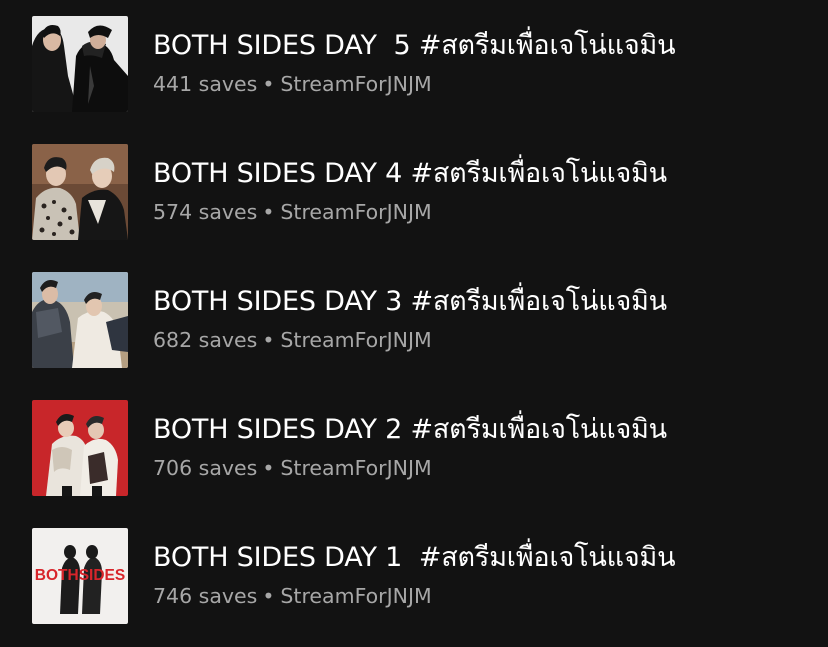  I want to click on playlist-meta: 574 saves • StreamForJNJM, so click(292, 212).